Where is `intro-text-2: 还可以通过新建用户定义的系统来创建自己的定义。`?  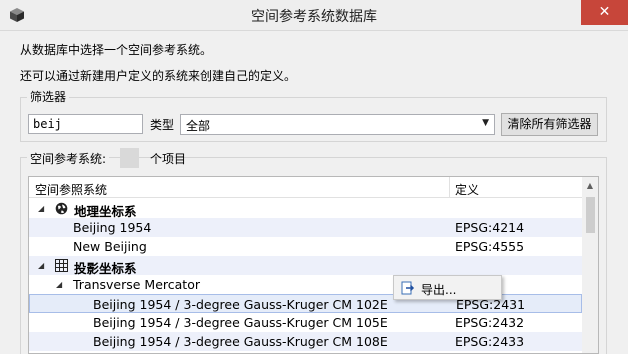
intro-text-2: 还可以通过新建用户定义的系统来创建自己的定义。 is located at coordinates (158, 76).